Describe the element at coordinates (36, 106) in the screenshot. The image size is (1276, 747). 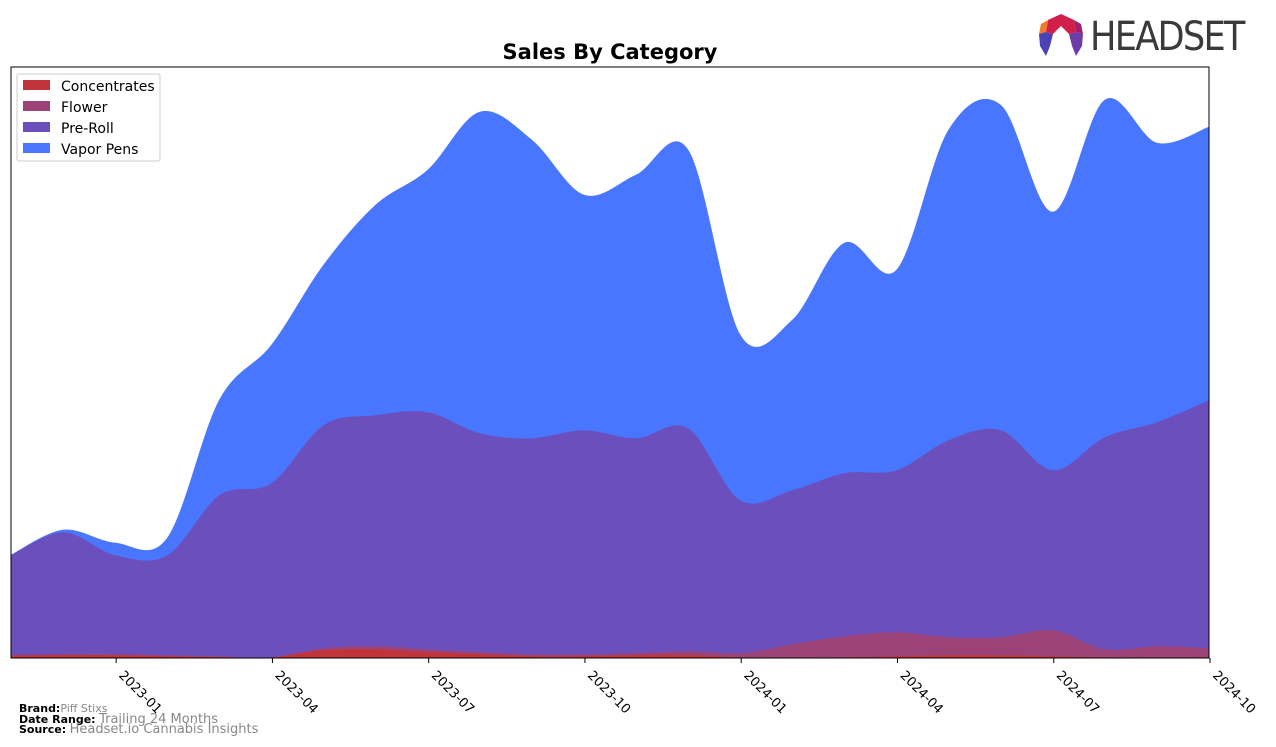
I see `legend-swatch-flower` at that location.